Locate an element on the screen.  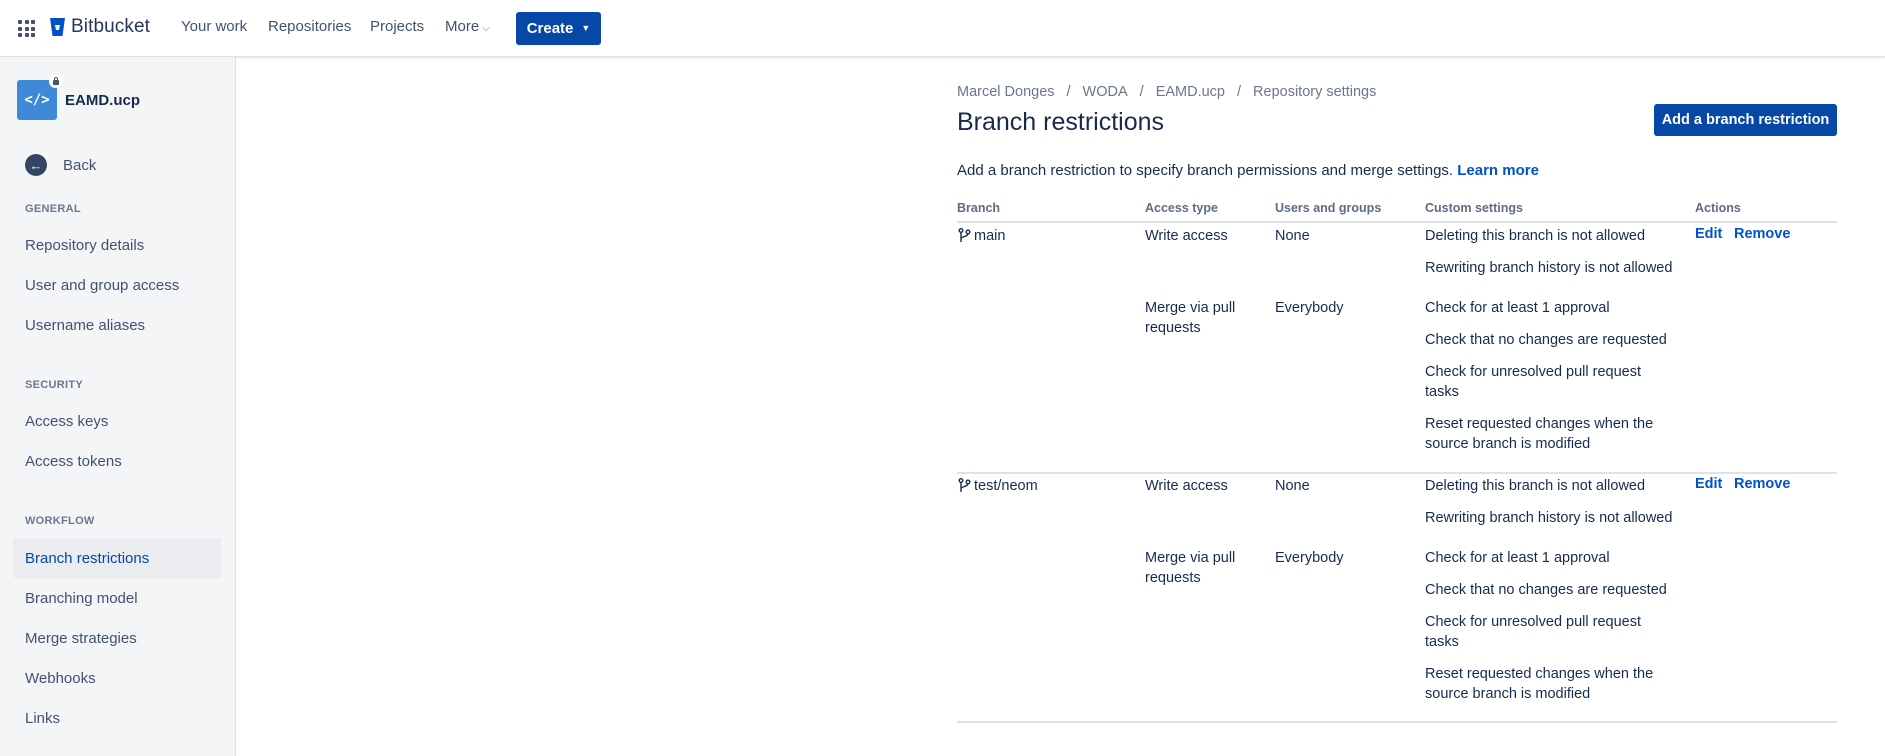
nav-more: More ⌵ is located at coordinates (467, 26).